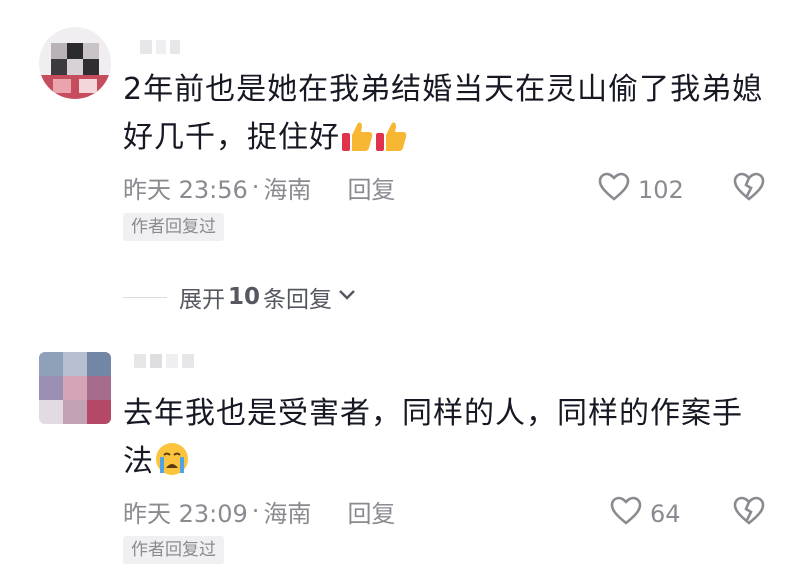 Image resolution: width=799 pixels, height=564 pixels. Describe the element at coordinates (665, 514) in the screenshot. I see `like-count: 64` at that location.